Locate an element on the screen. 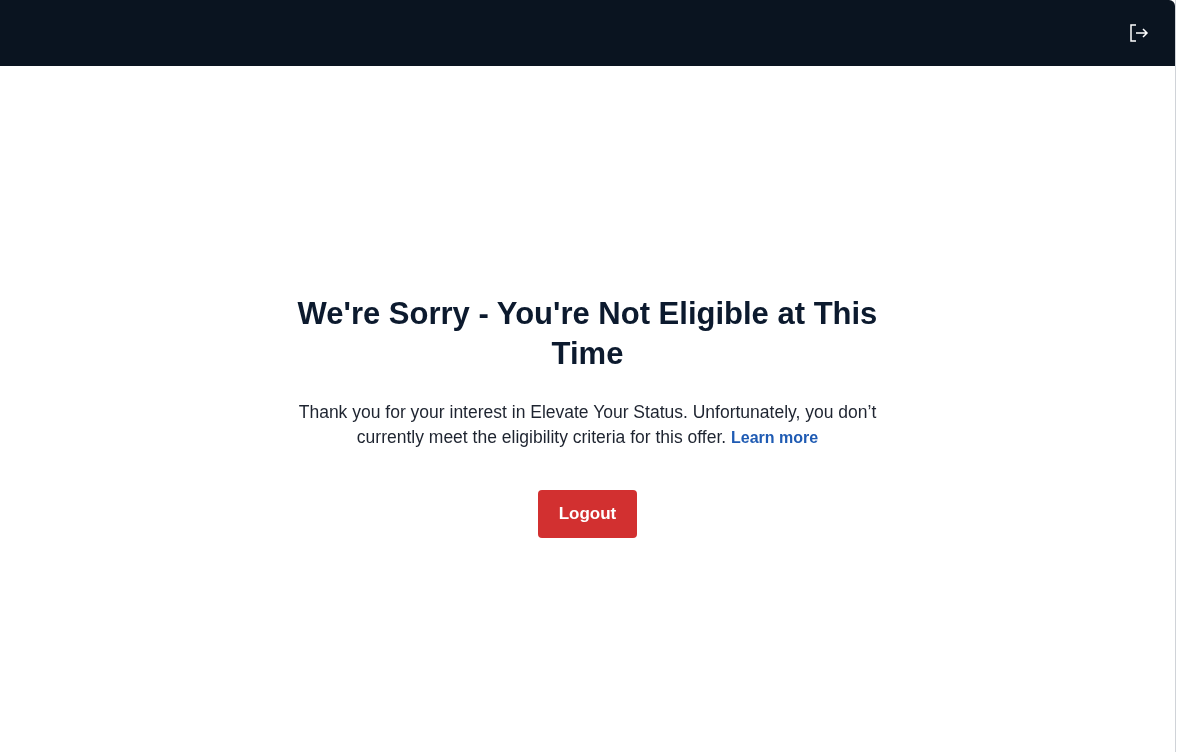  logout-icon is located at coordinates (1139, 33).